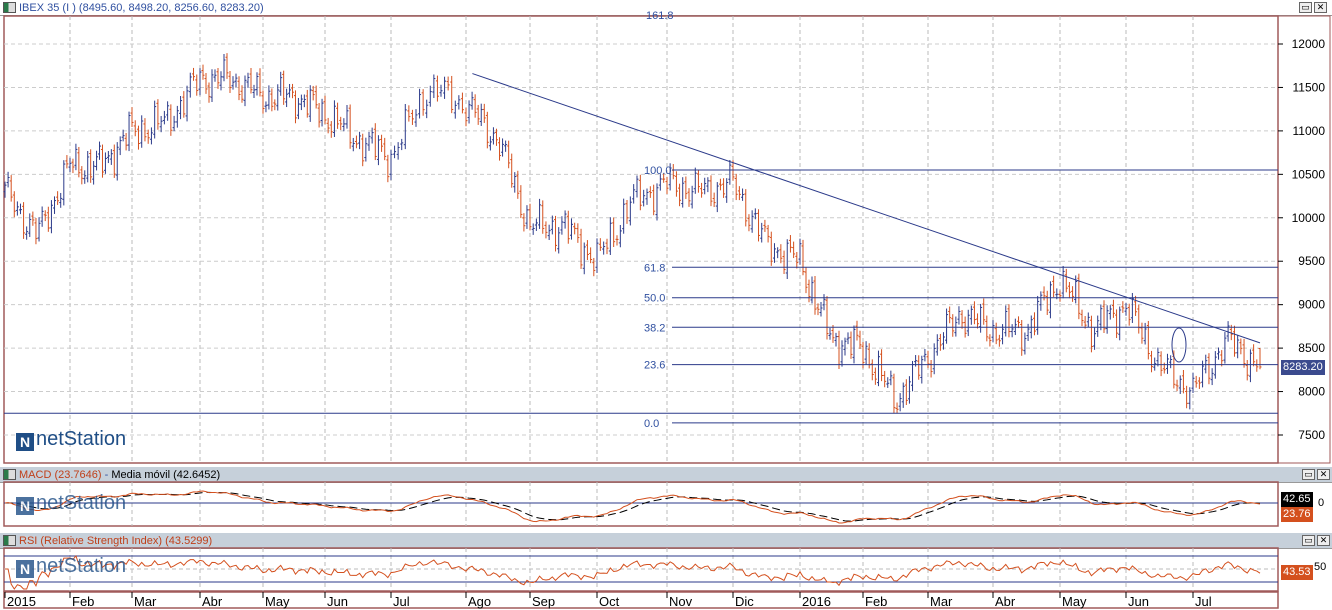  What do you see at coordinates (1138, 601) in the screenshot?
I see `time-tick-label: Jun` at bounding box center [1138, 601].